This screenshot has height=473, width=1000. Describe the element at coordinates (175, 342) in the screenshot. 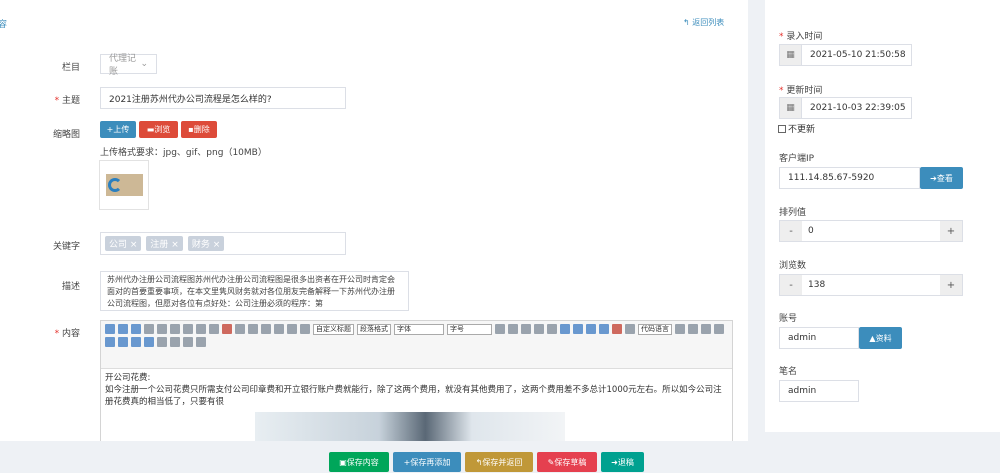

I see `preview-icon` at that location.